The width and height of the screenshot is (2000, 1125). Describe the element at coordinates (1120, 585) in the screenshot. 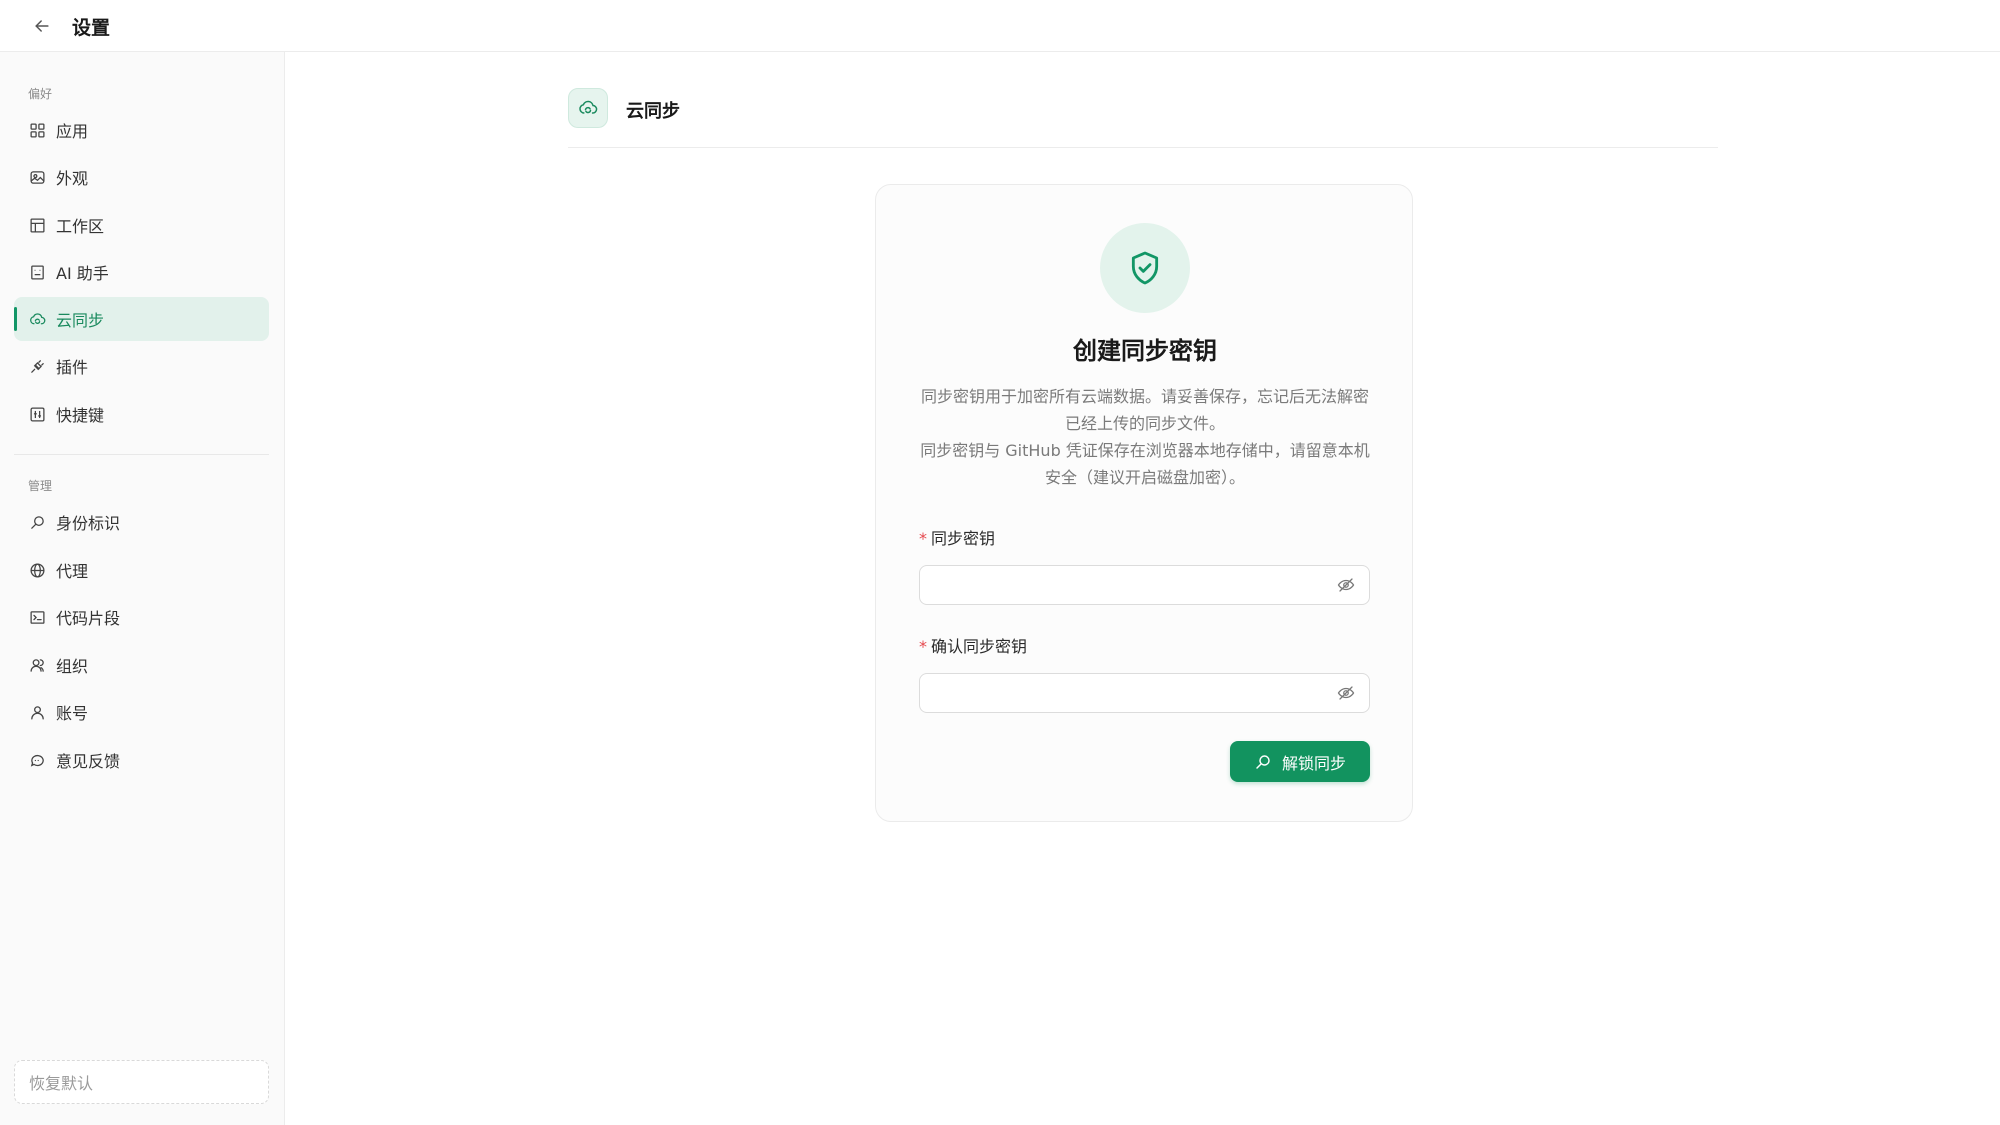

I see `sync-key-input` at that location.